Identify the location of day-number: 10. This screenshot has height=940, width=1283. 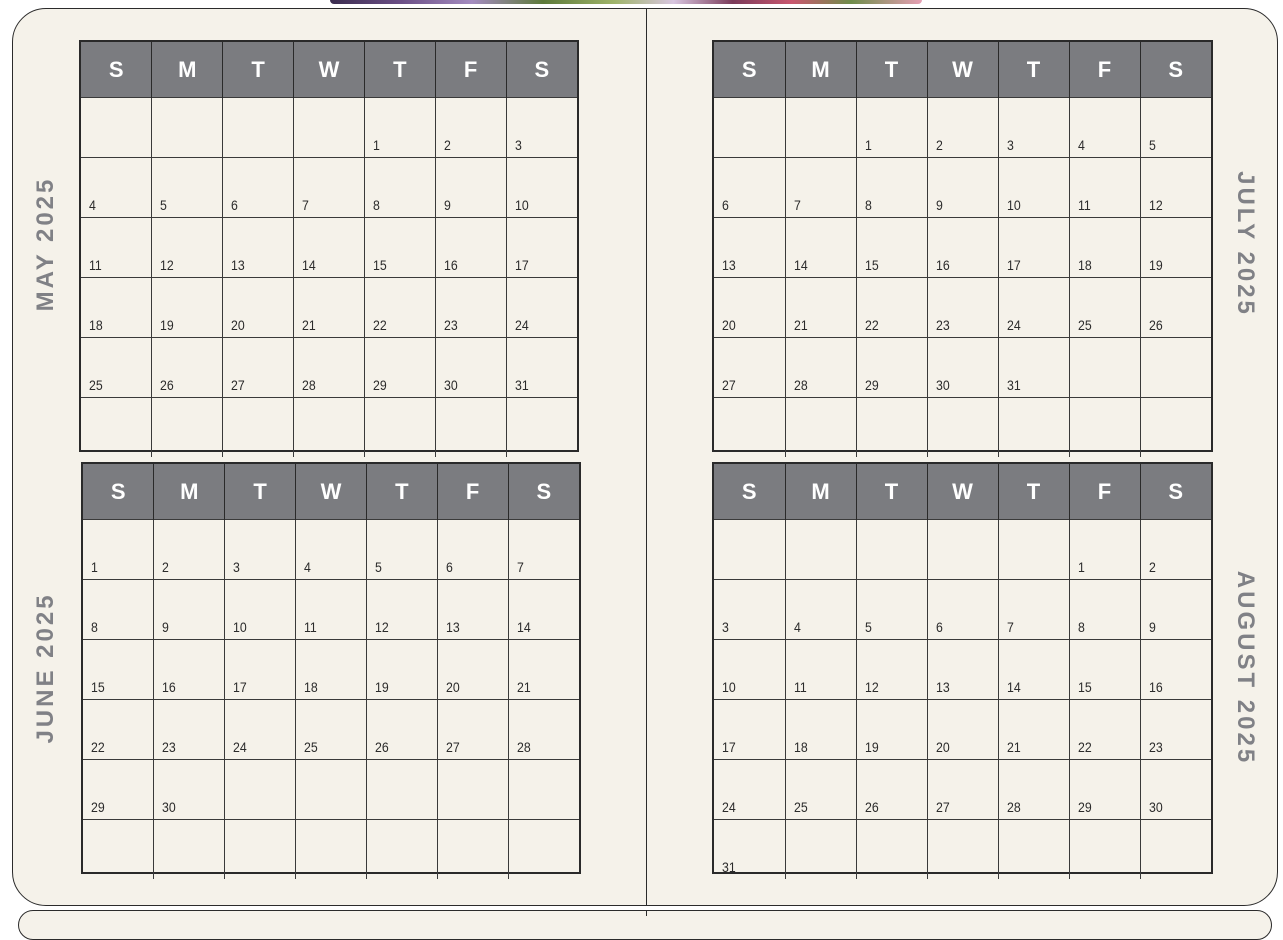
(729, 687).